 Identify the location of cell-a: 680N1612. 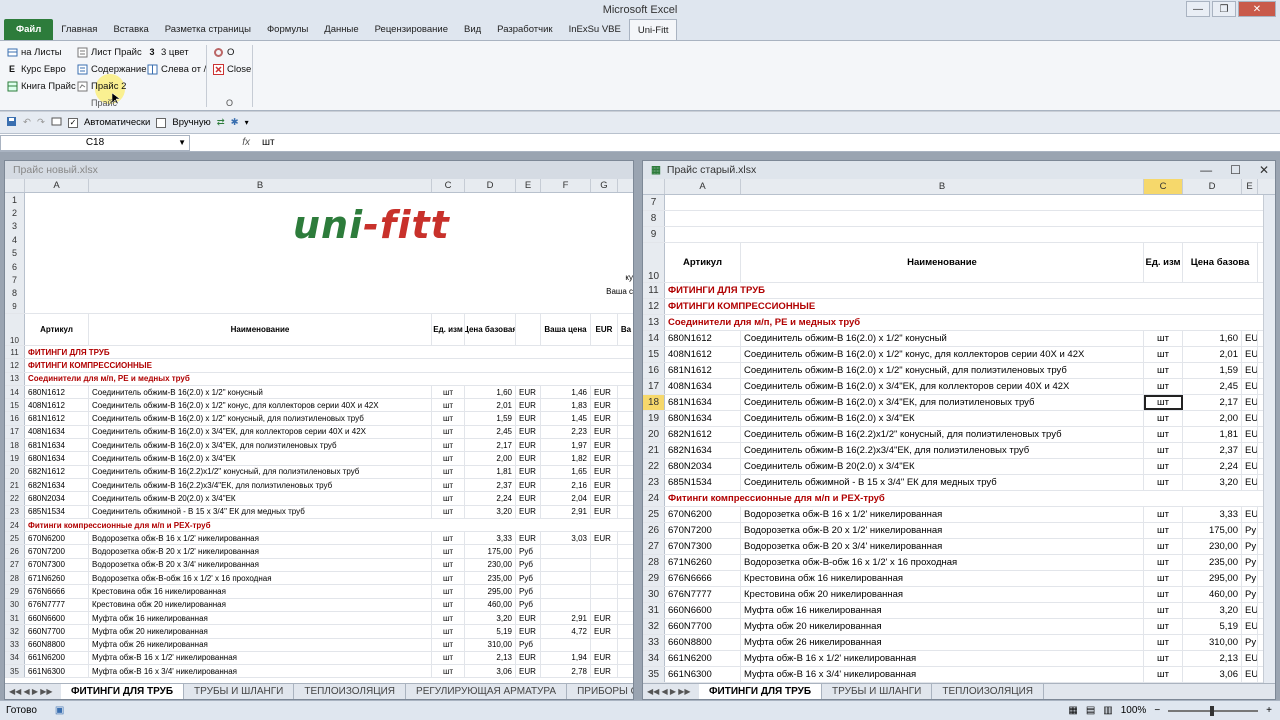
(57, 392).